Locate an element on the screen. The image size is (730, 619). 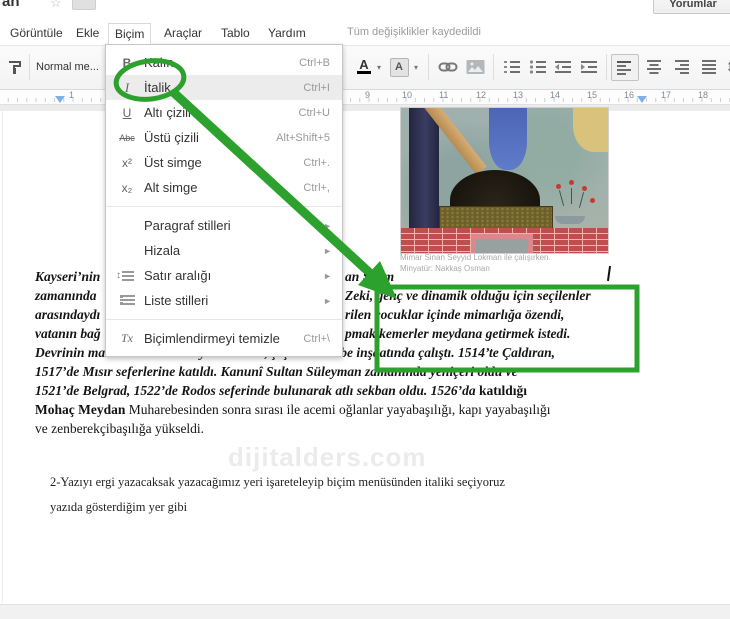
menu-bicim: Biçim is located at coordinates (130, 33).